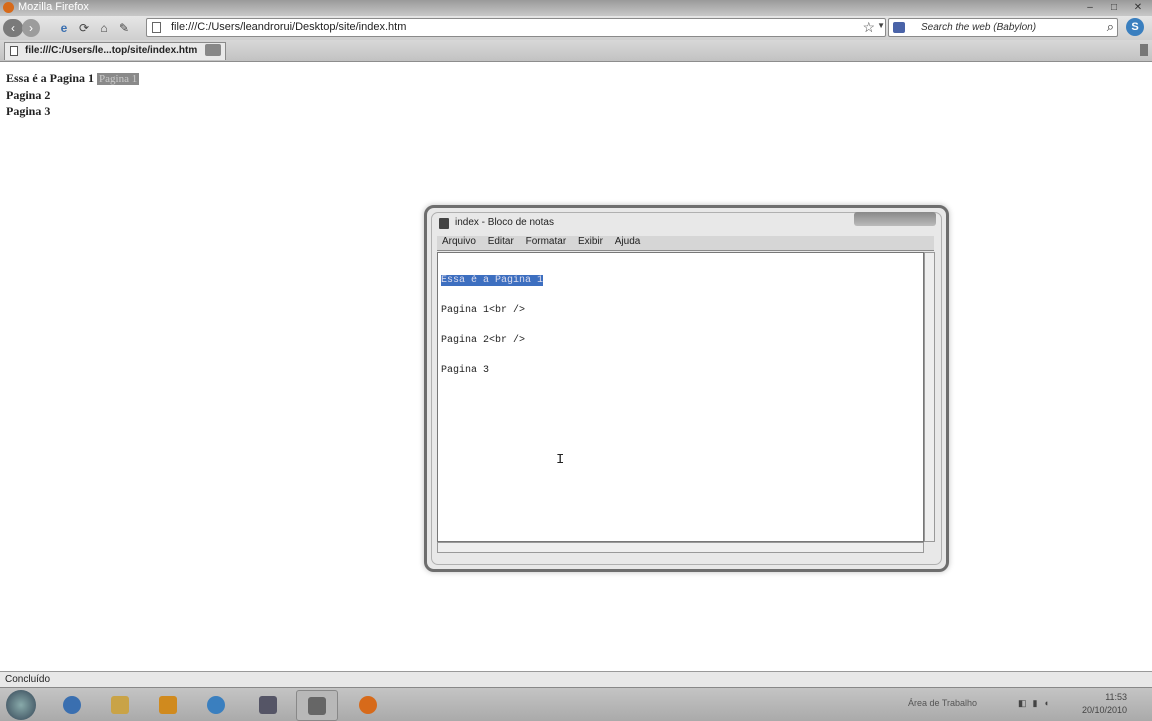 Image resolution: width=1152 pixels, height=721 pixels. I want to click on page-line-1-highlight: Pagina 1, so click(118, 79).